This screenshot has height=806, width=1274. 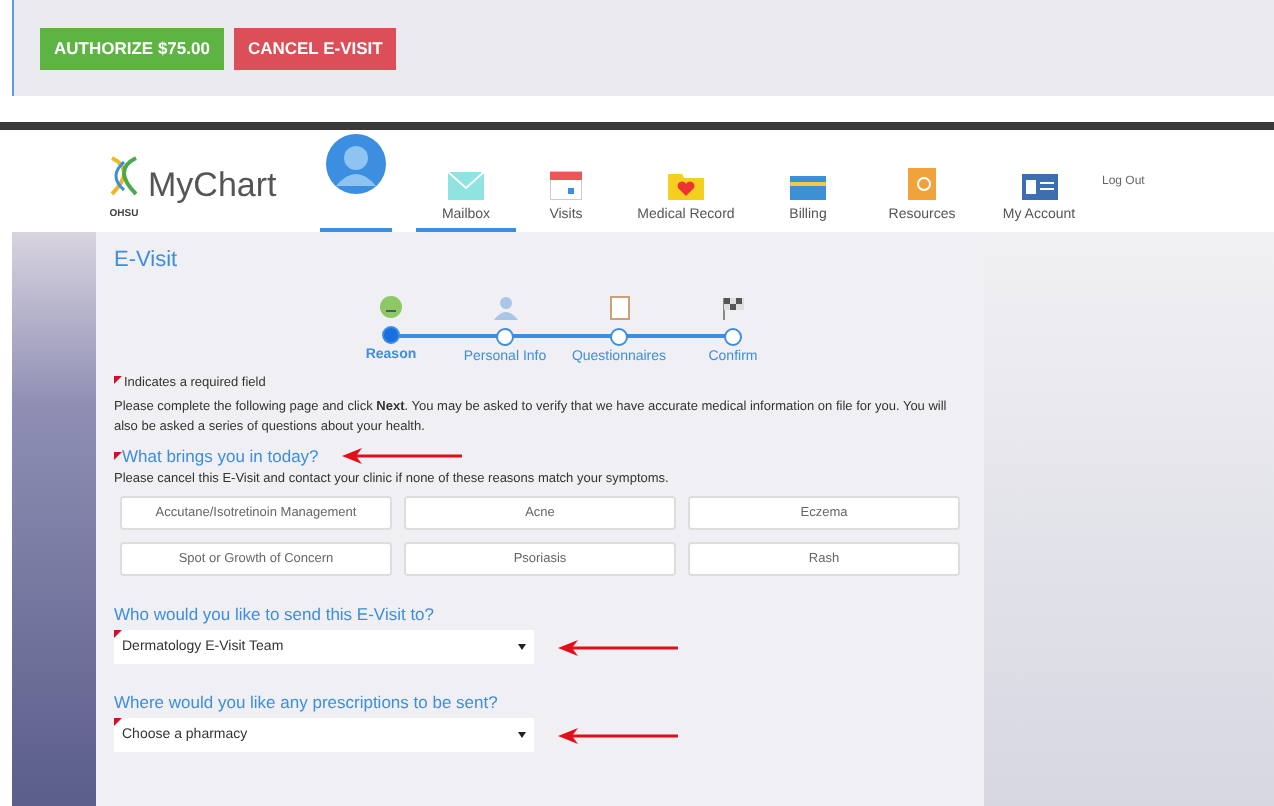 What do you see at coordinates (212, 186) in the screenshot?
I see `logo-text: MyChart` at bounding box center [212, 186].